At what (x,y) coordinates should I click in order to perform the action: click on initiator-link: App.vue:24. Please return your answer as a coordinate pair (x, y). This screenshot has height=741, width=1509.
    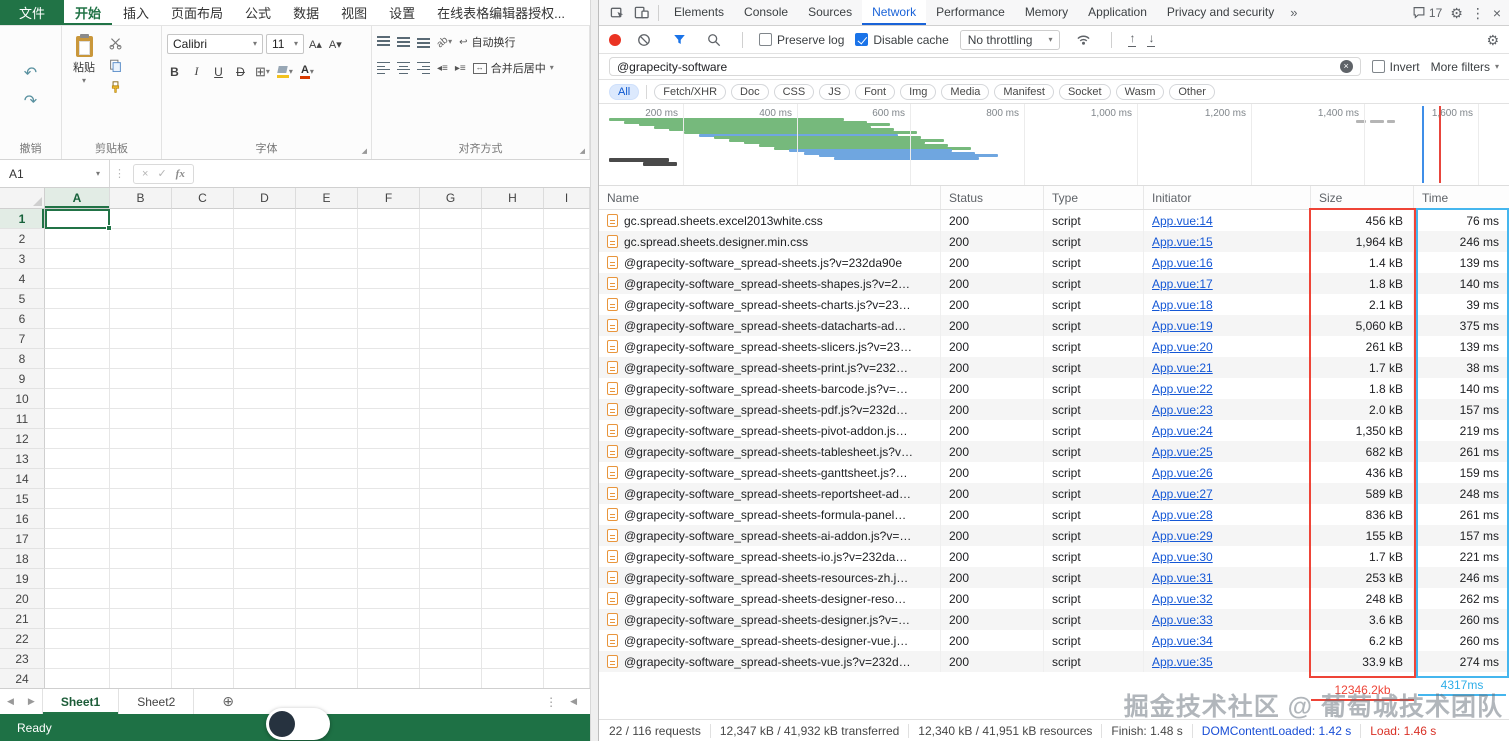
    Looking at the image, I should click on (1182, 431).